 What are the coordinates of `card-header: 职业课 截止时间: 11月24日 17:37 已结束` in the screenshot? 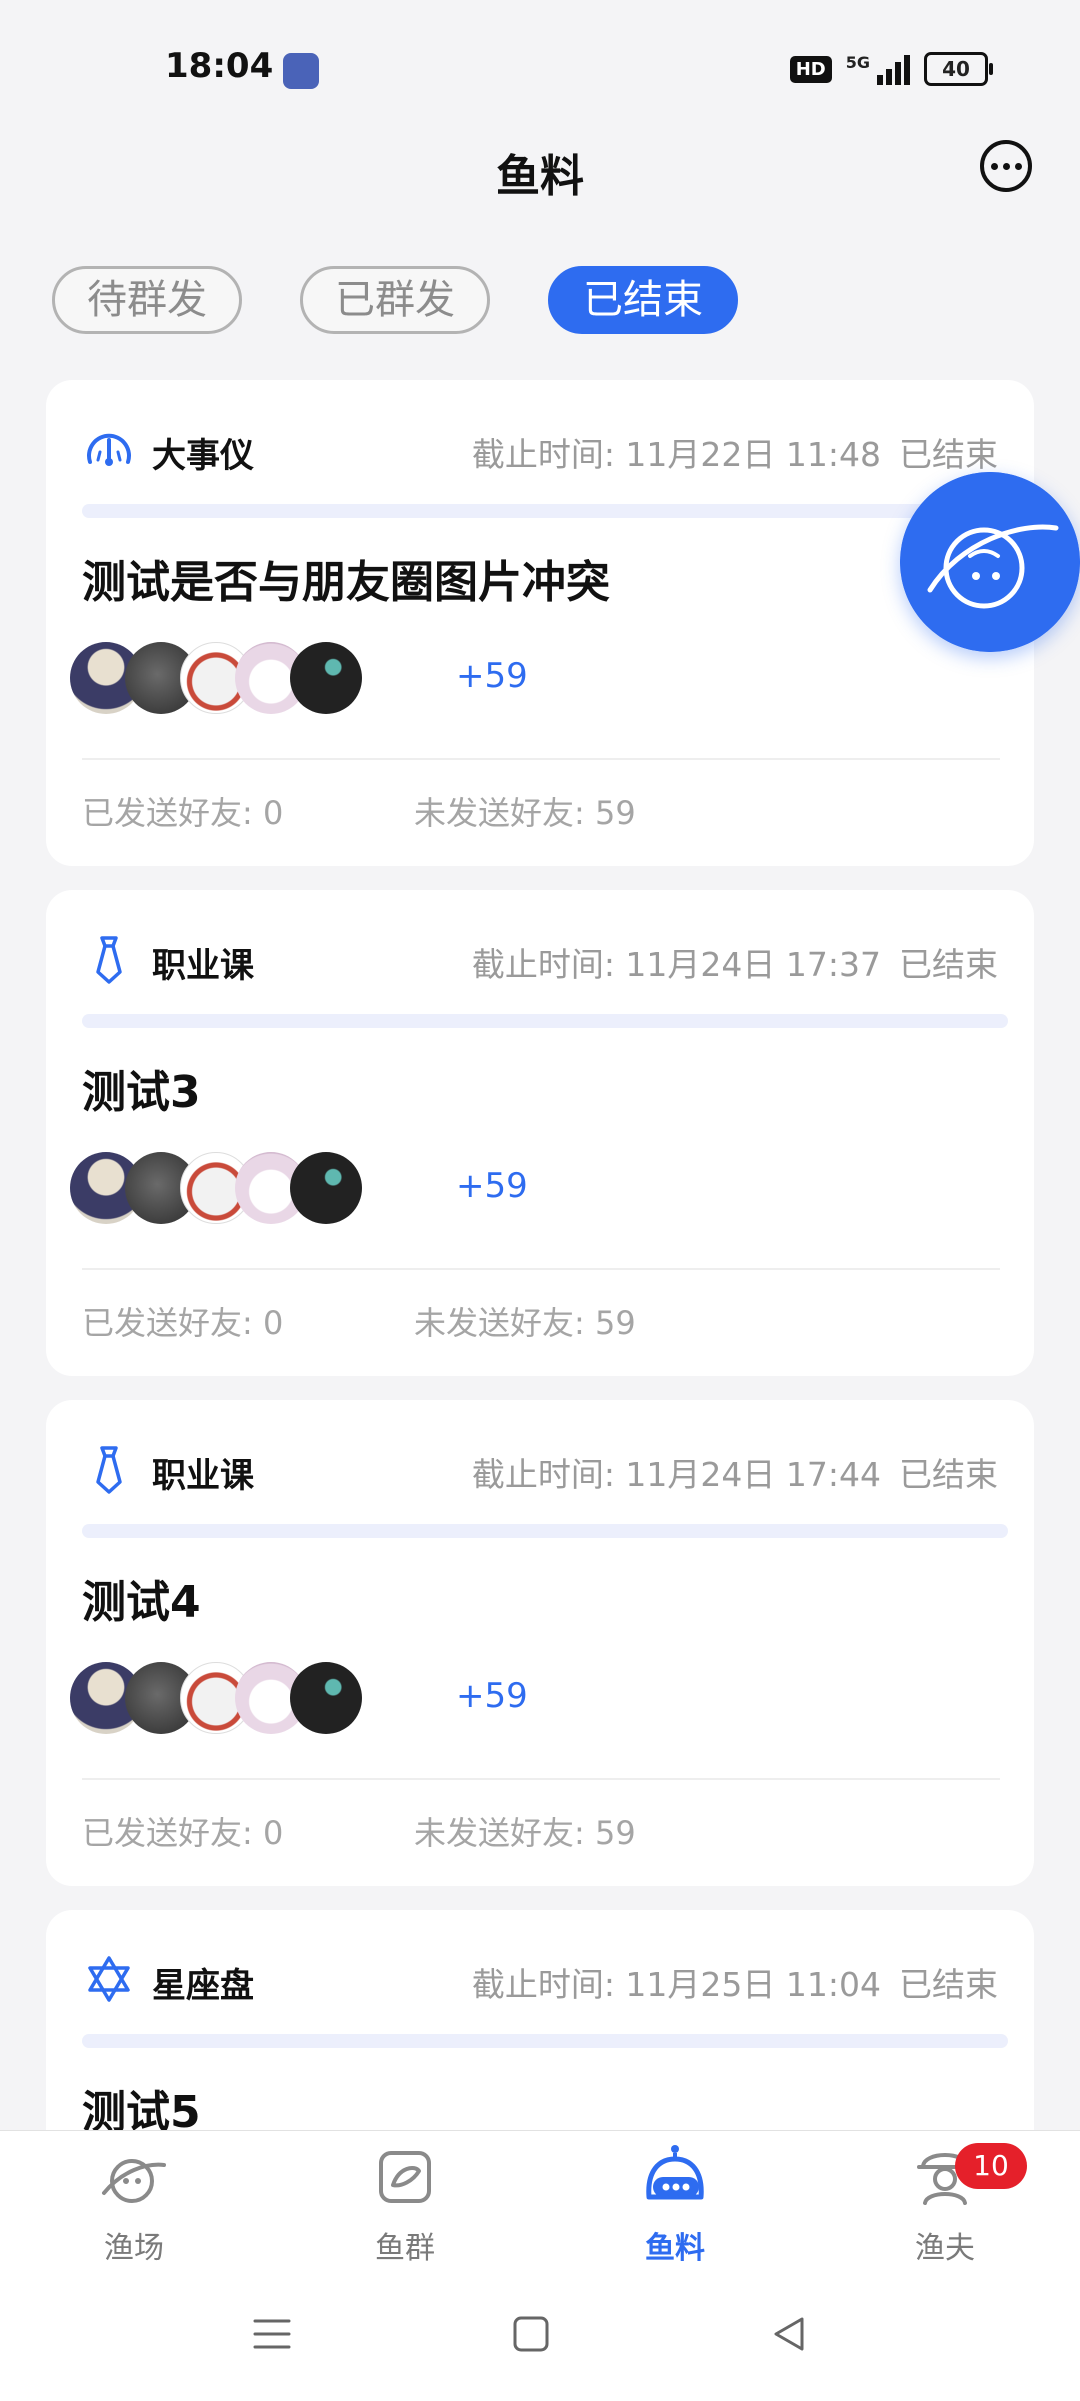 It's located at (540, 958).